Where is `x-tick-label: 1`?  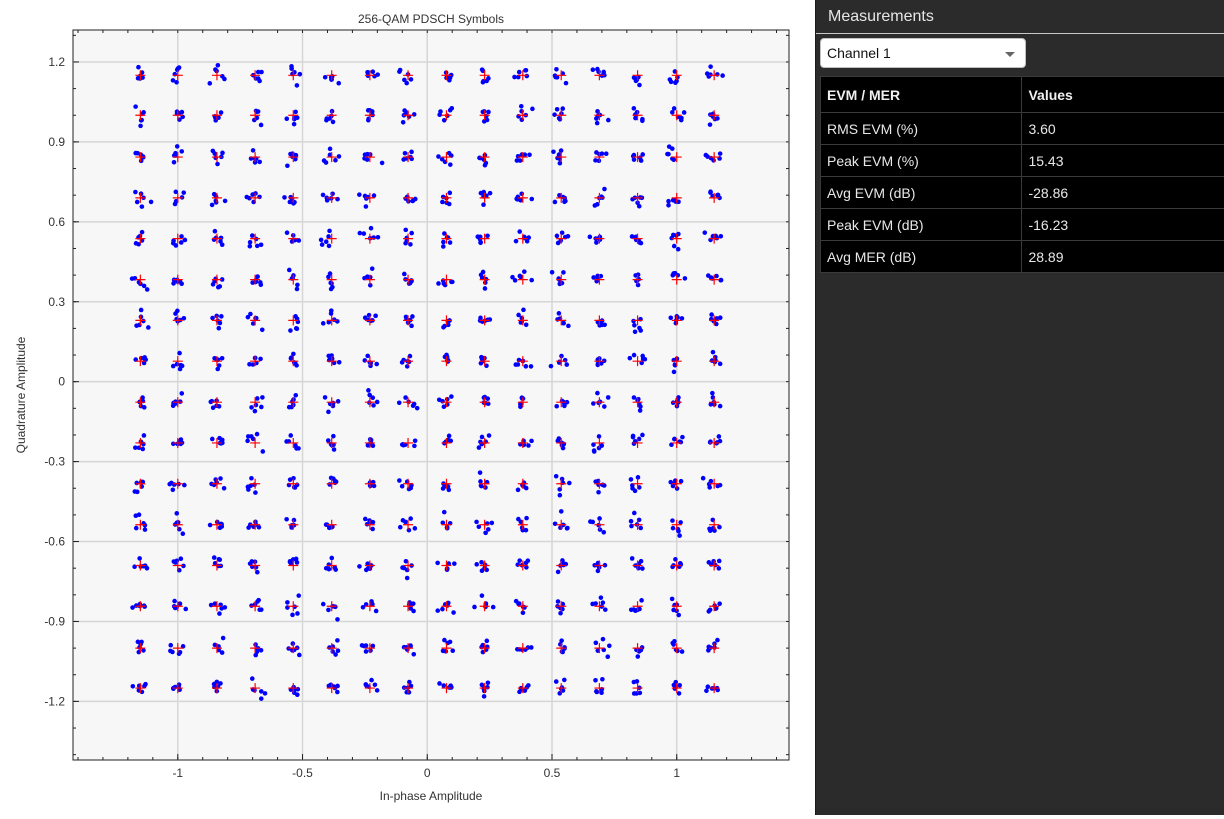
x-tick-label: 1 is located at coordinates (676, 773).